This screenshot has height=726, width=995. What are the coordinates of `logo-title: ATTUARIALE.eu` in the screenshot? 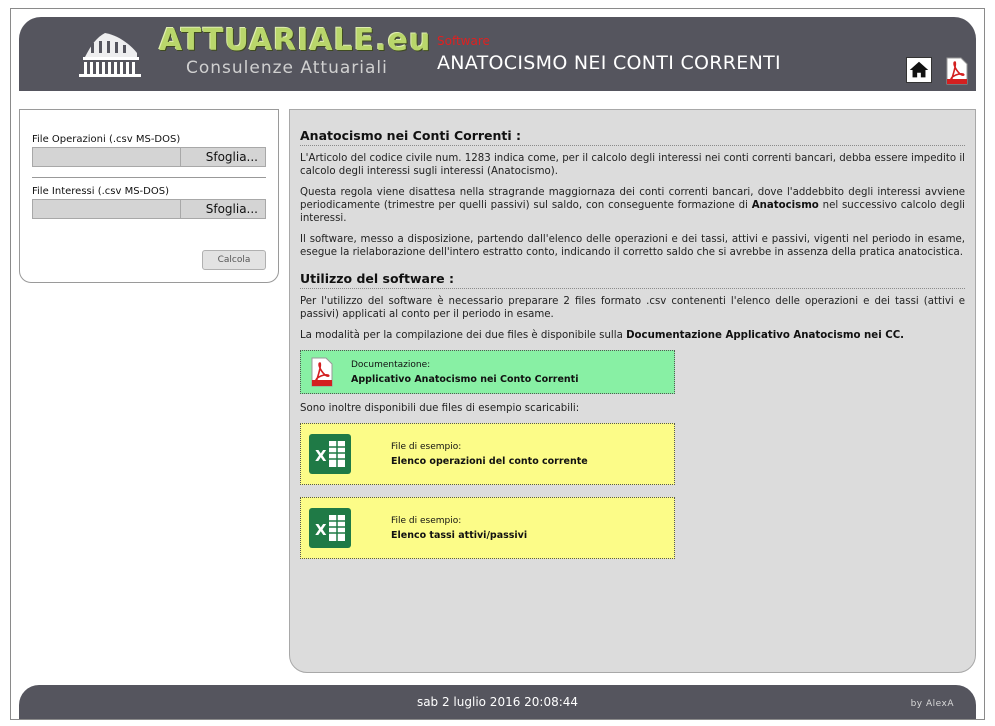 It's located at (295, 40).